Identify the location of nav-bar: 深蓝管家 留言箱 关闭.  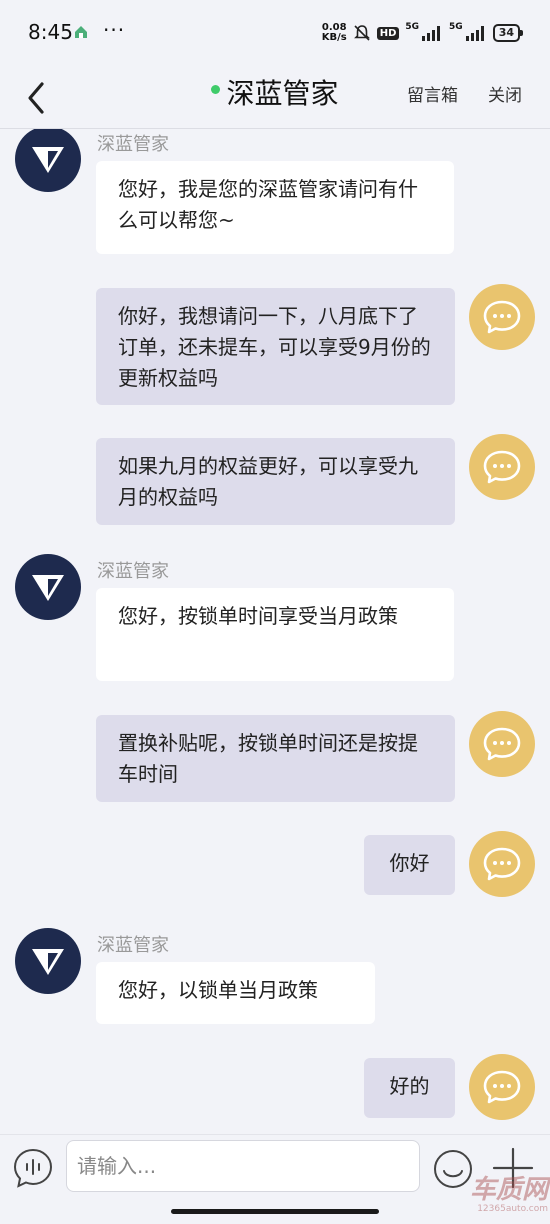
(275, 96).